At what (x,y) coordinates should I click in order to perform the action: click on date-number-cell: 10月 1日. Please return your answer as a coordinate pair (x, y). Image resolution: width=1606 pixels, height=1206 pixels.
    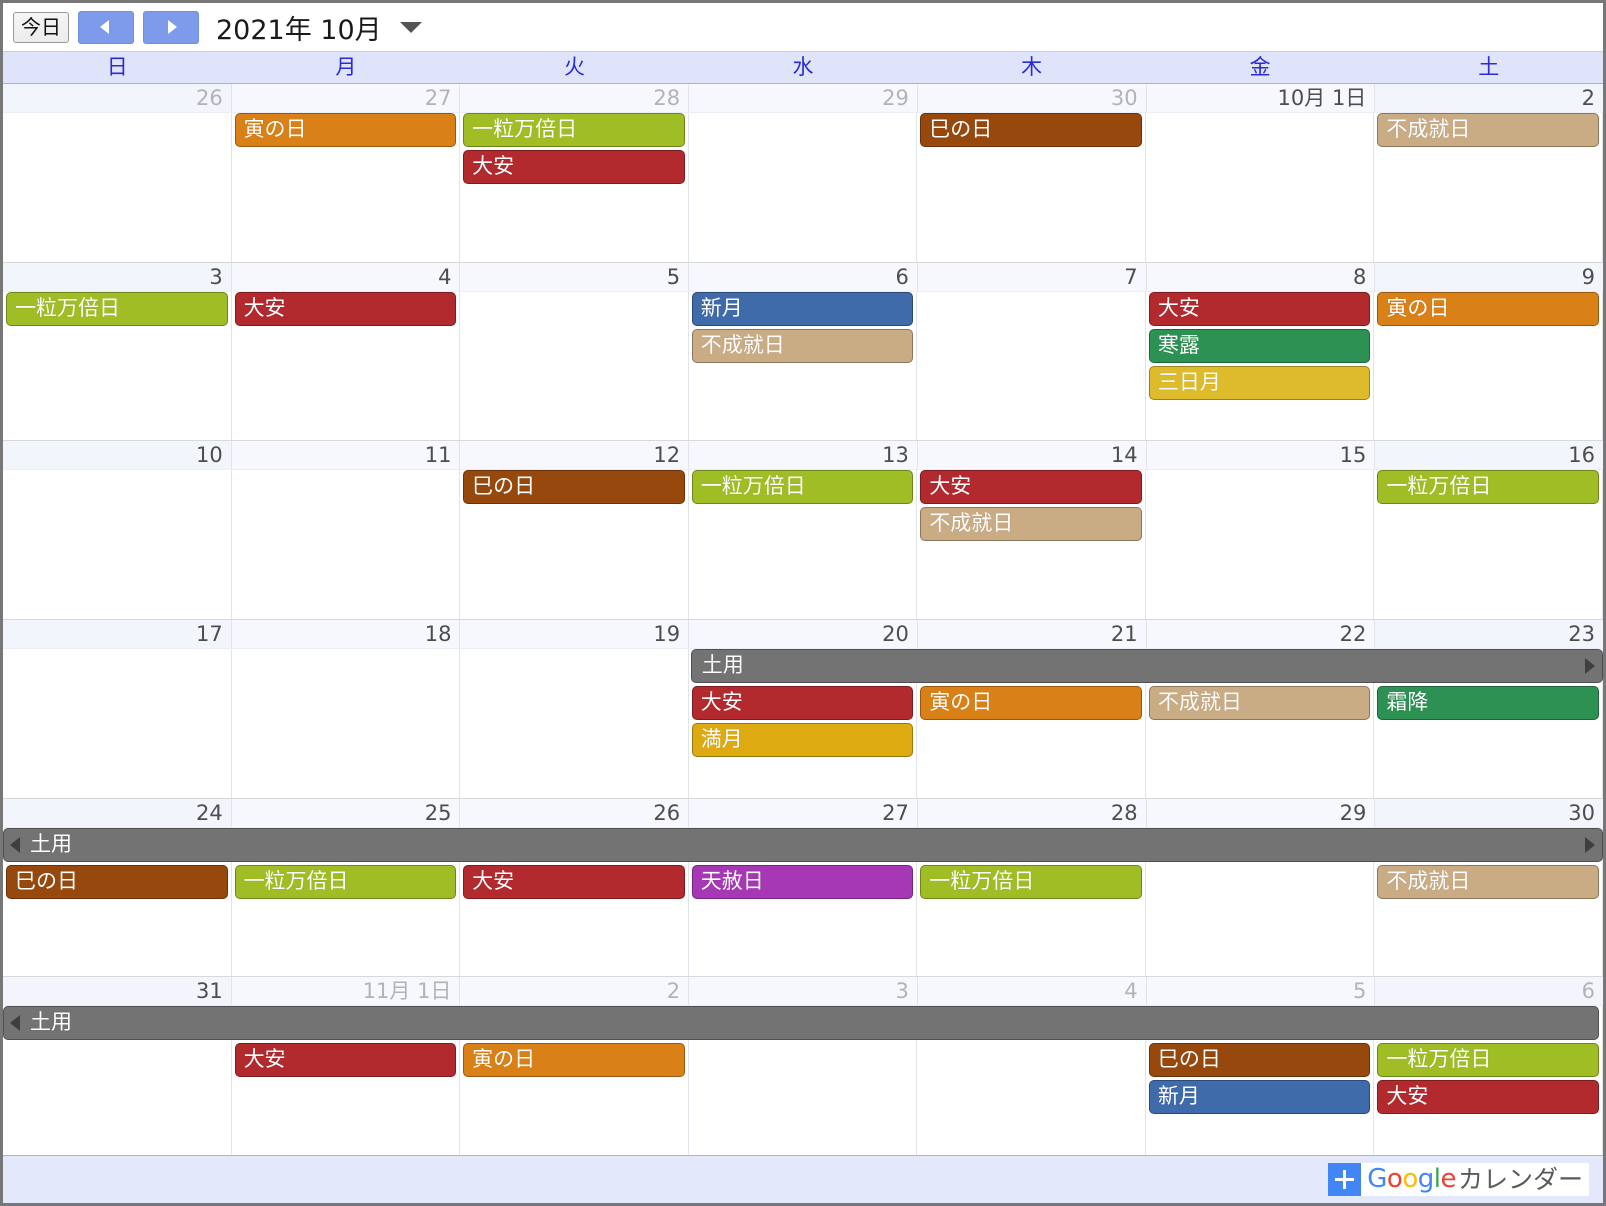
    Looking at the image, I should click on (1261, 98).